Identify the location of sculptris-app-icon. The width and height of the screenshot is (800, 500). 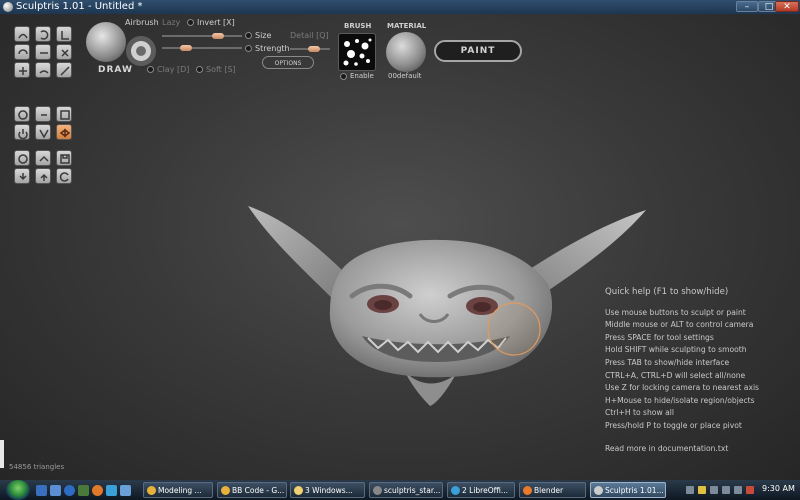
(8, 7).